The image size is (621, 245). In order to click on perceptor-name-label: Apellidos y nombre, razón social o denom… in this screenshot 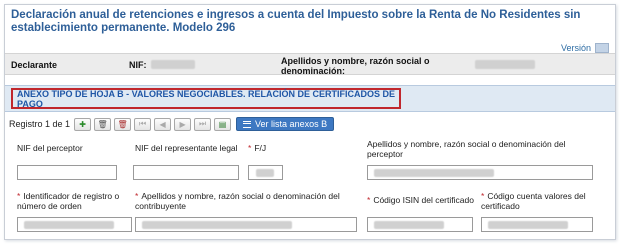, I will do `click(466, 149)`.